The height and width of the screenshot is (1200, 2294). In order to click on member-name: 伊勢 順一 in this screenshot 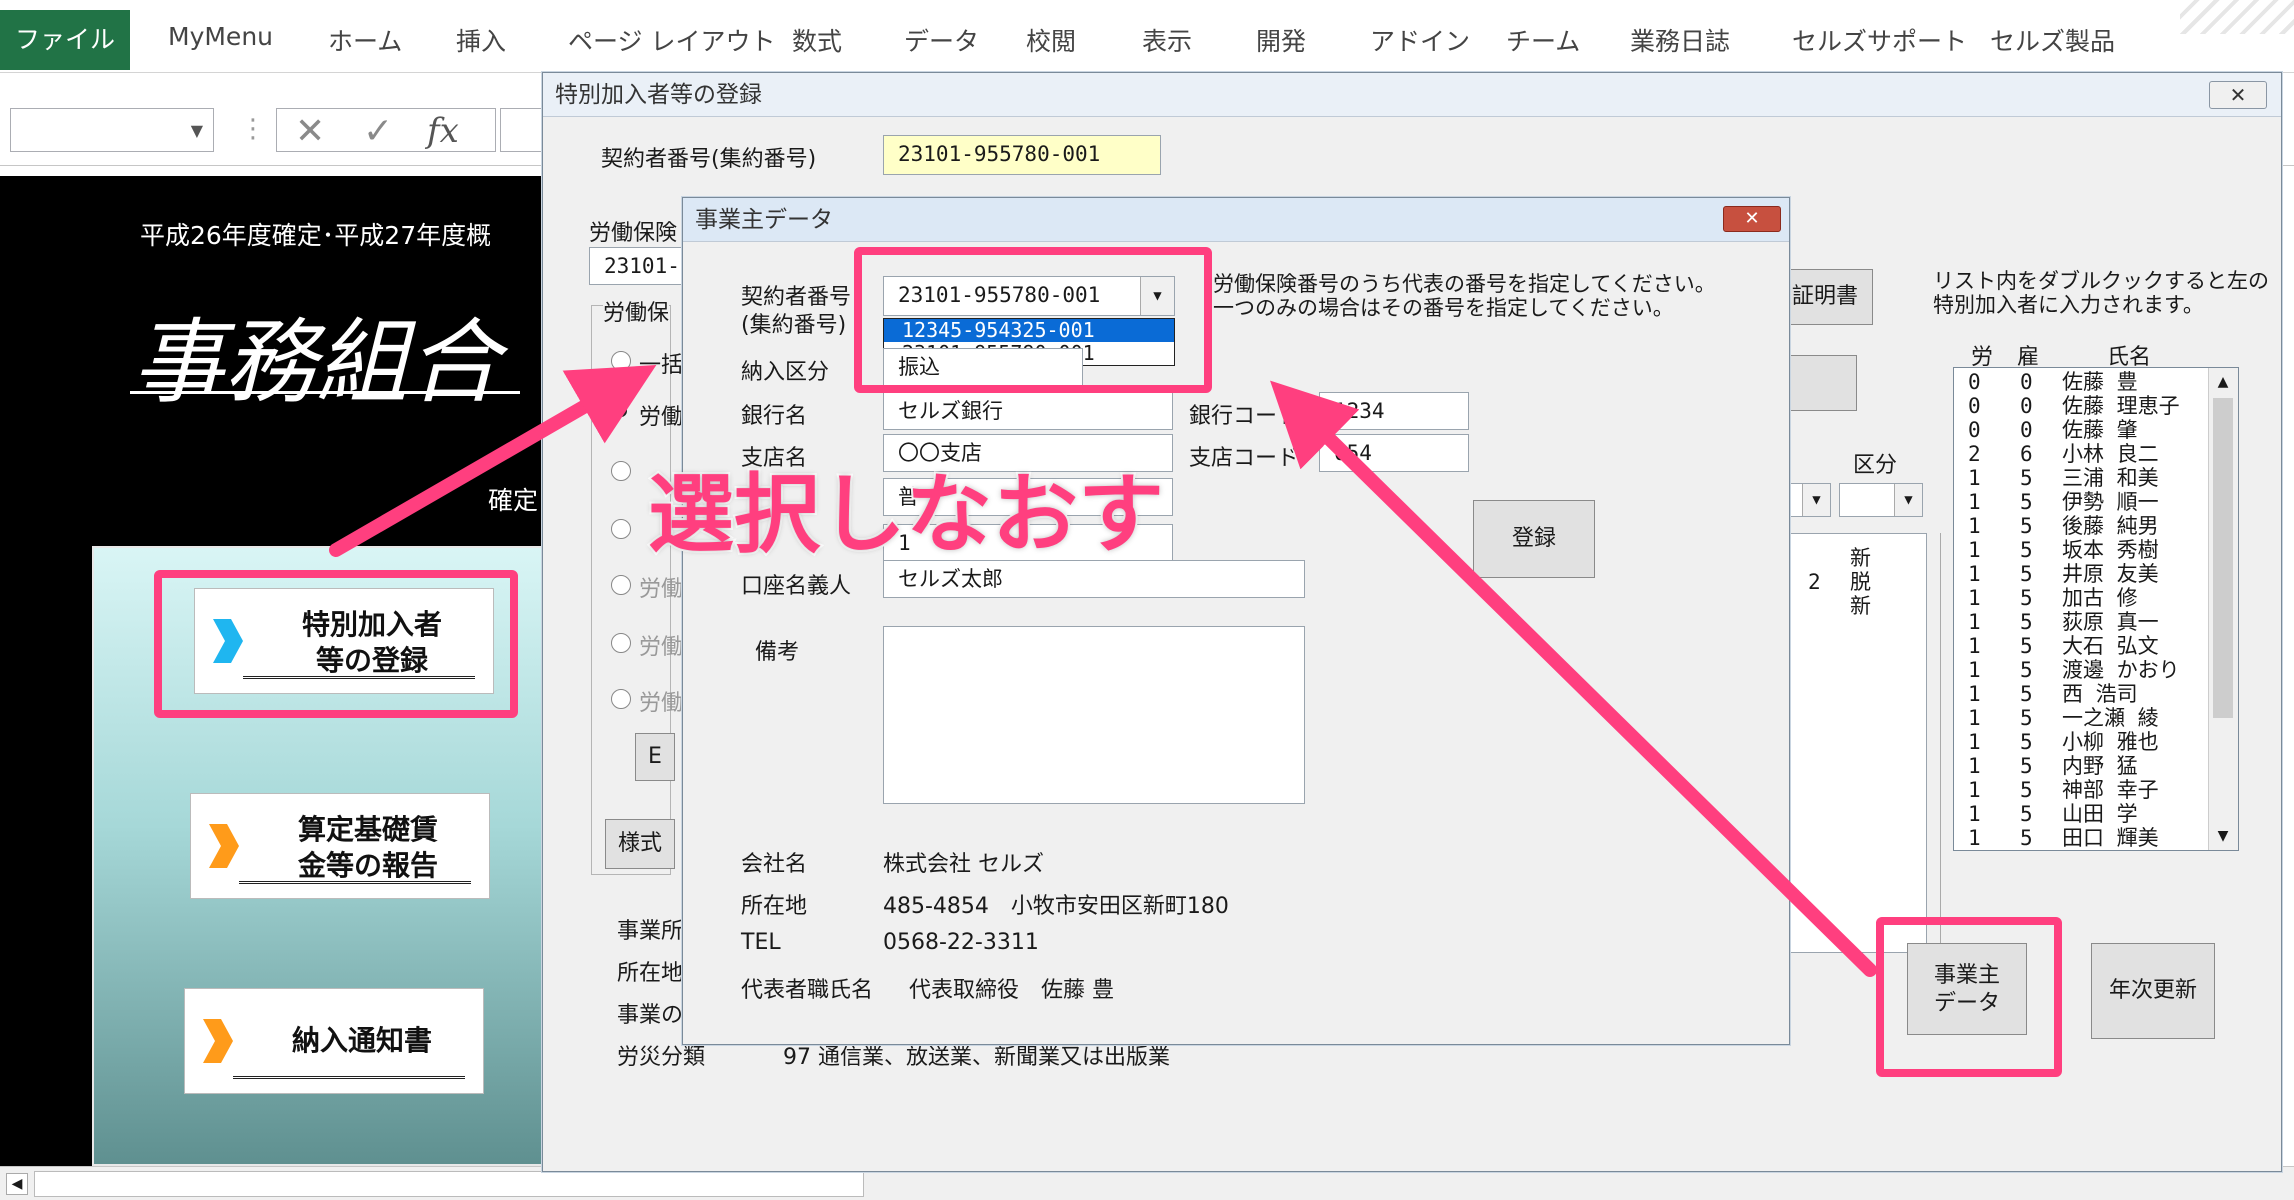, I will do `click(2110, 502)`.